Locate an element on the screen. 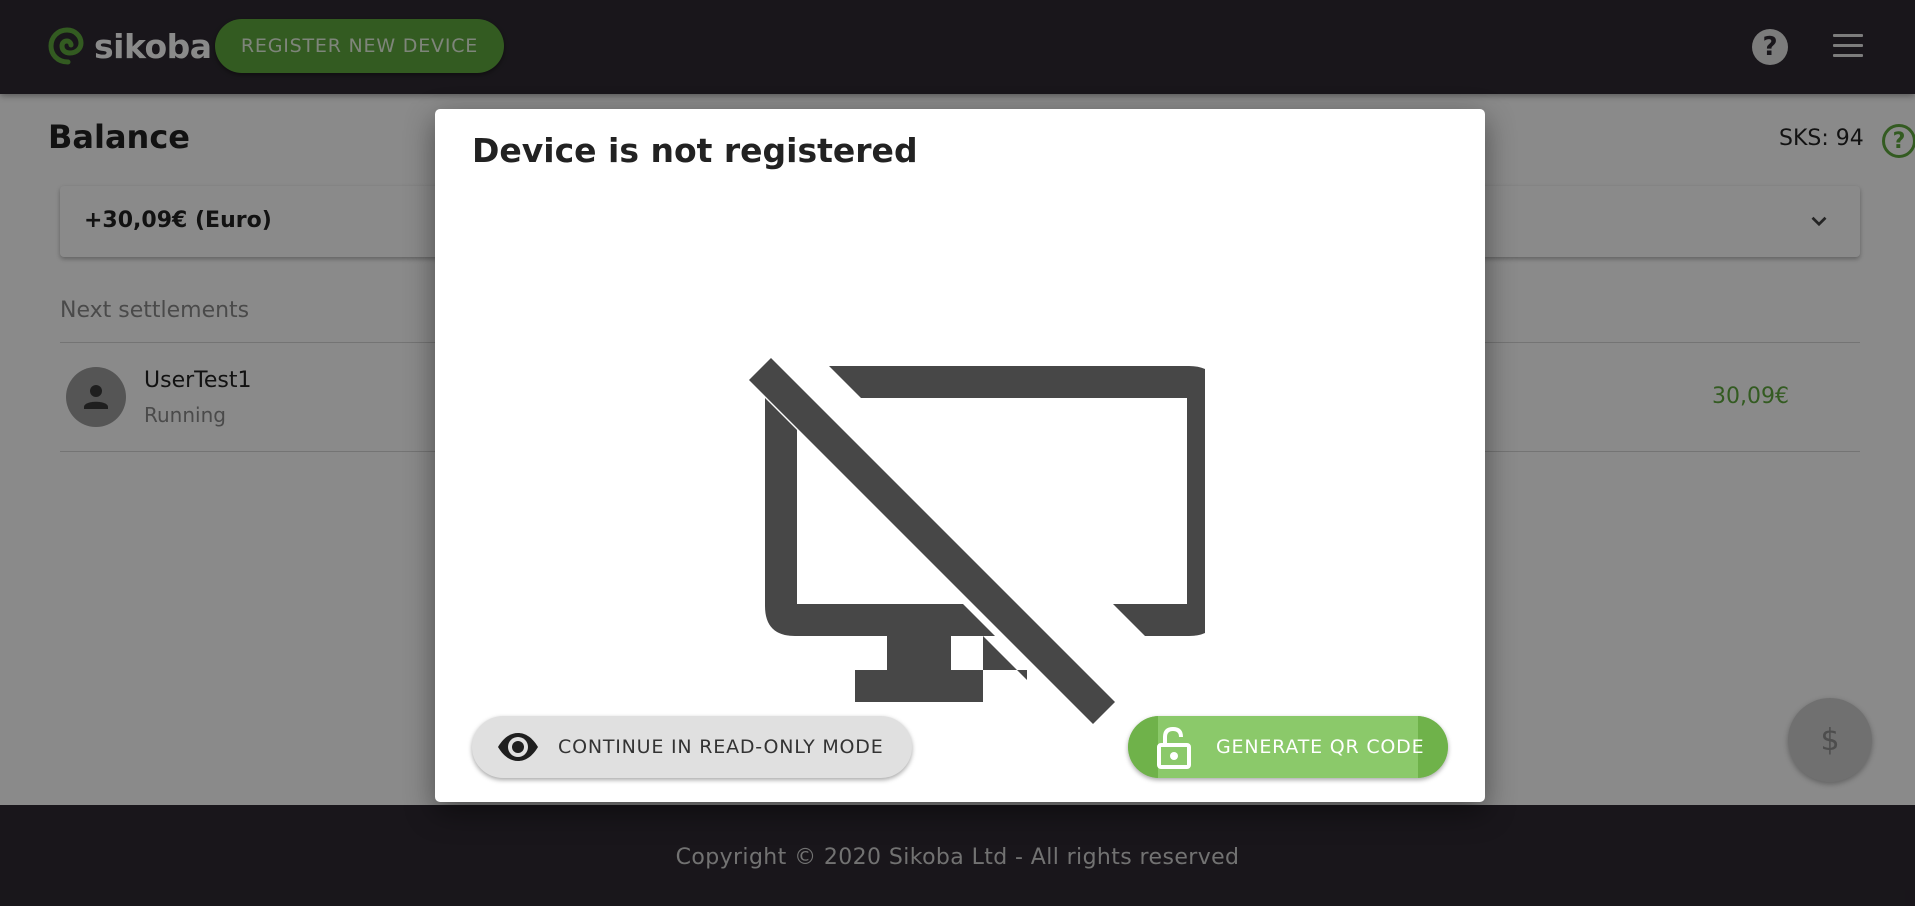 The width and height of the screenshot is (1915, 906). dialog-title: Device is not registered is located at coordinates (695, 150).